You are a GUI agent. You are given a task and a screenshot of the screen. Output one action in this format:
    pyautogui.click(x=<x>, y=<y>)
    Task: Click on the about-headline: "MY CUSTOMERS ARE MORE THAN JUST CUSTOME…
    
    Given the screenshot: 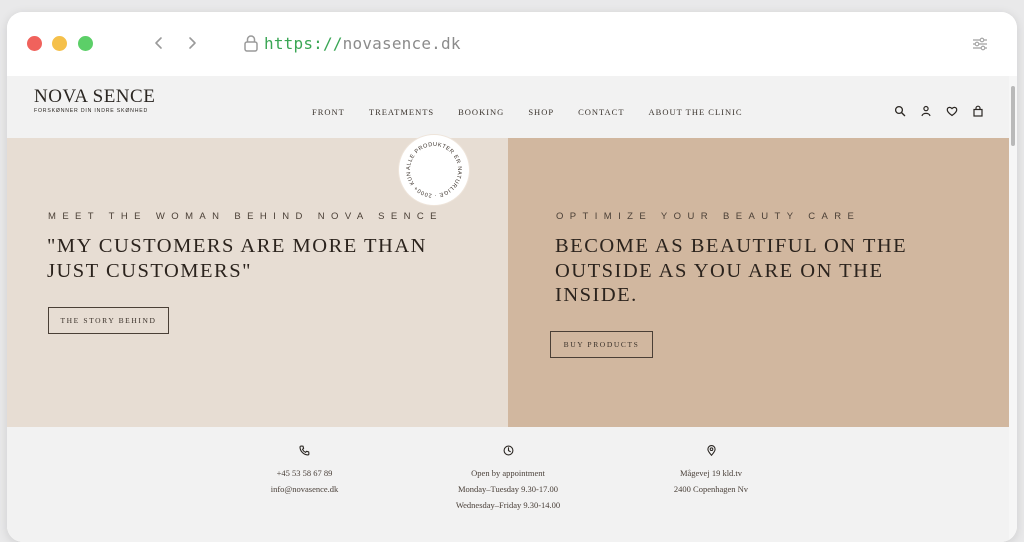 What is the action you would take?
    pyautogui.click(x=237, y=258)
    